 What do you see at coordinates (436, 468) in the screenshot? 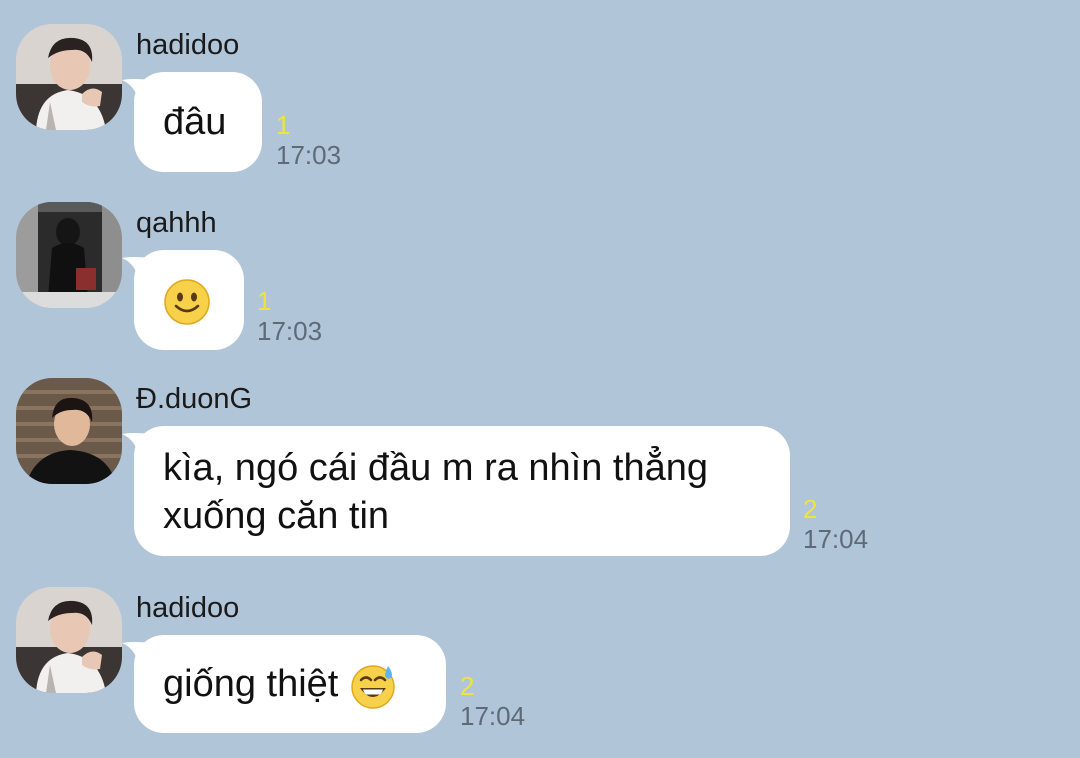
I see `message-text-line: kìa, ngó cái đầu m ra nhìn thẳng` at bounding box center [436, 468].